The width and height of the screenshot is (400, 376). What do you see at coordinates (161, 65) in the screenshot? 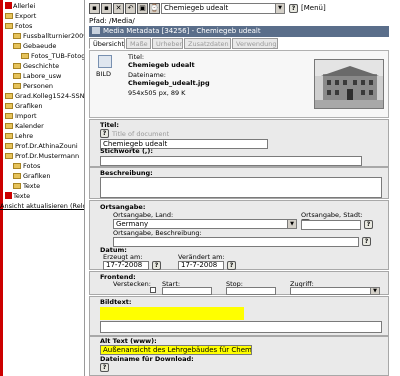
I see `title-value: Chemiegeb udealt` at bounding box center [161, 65].